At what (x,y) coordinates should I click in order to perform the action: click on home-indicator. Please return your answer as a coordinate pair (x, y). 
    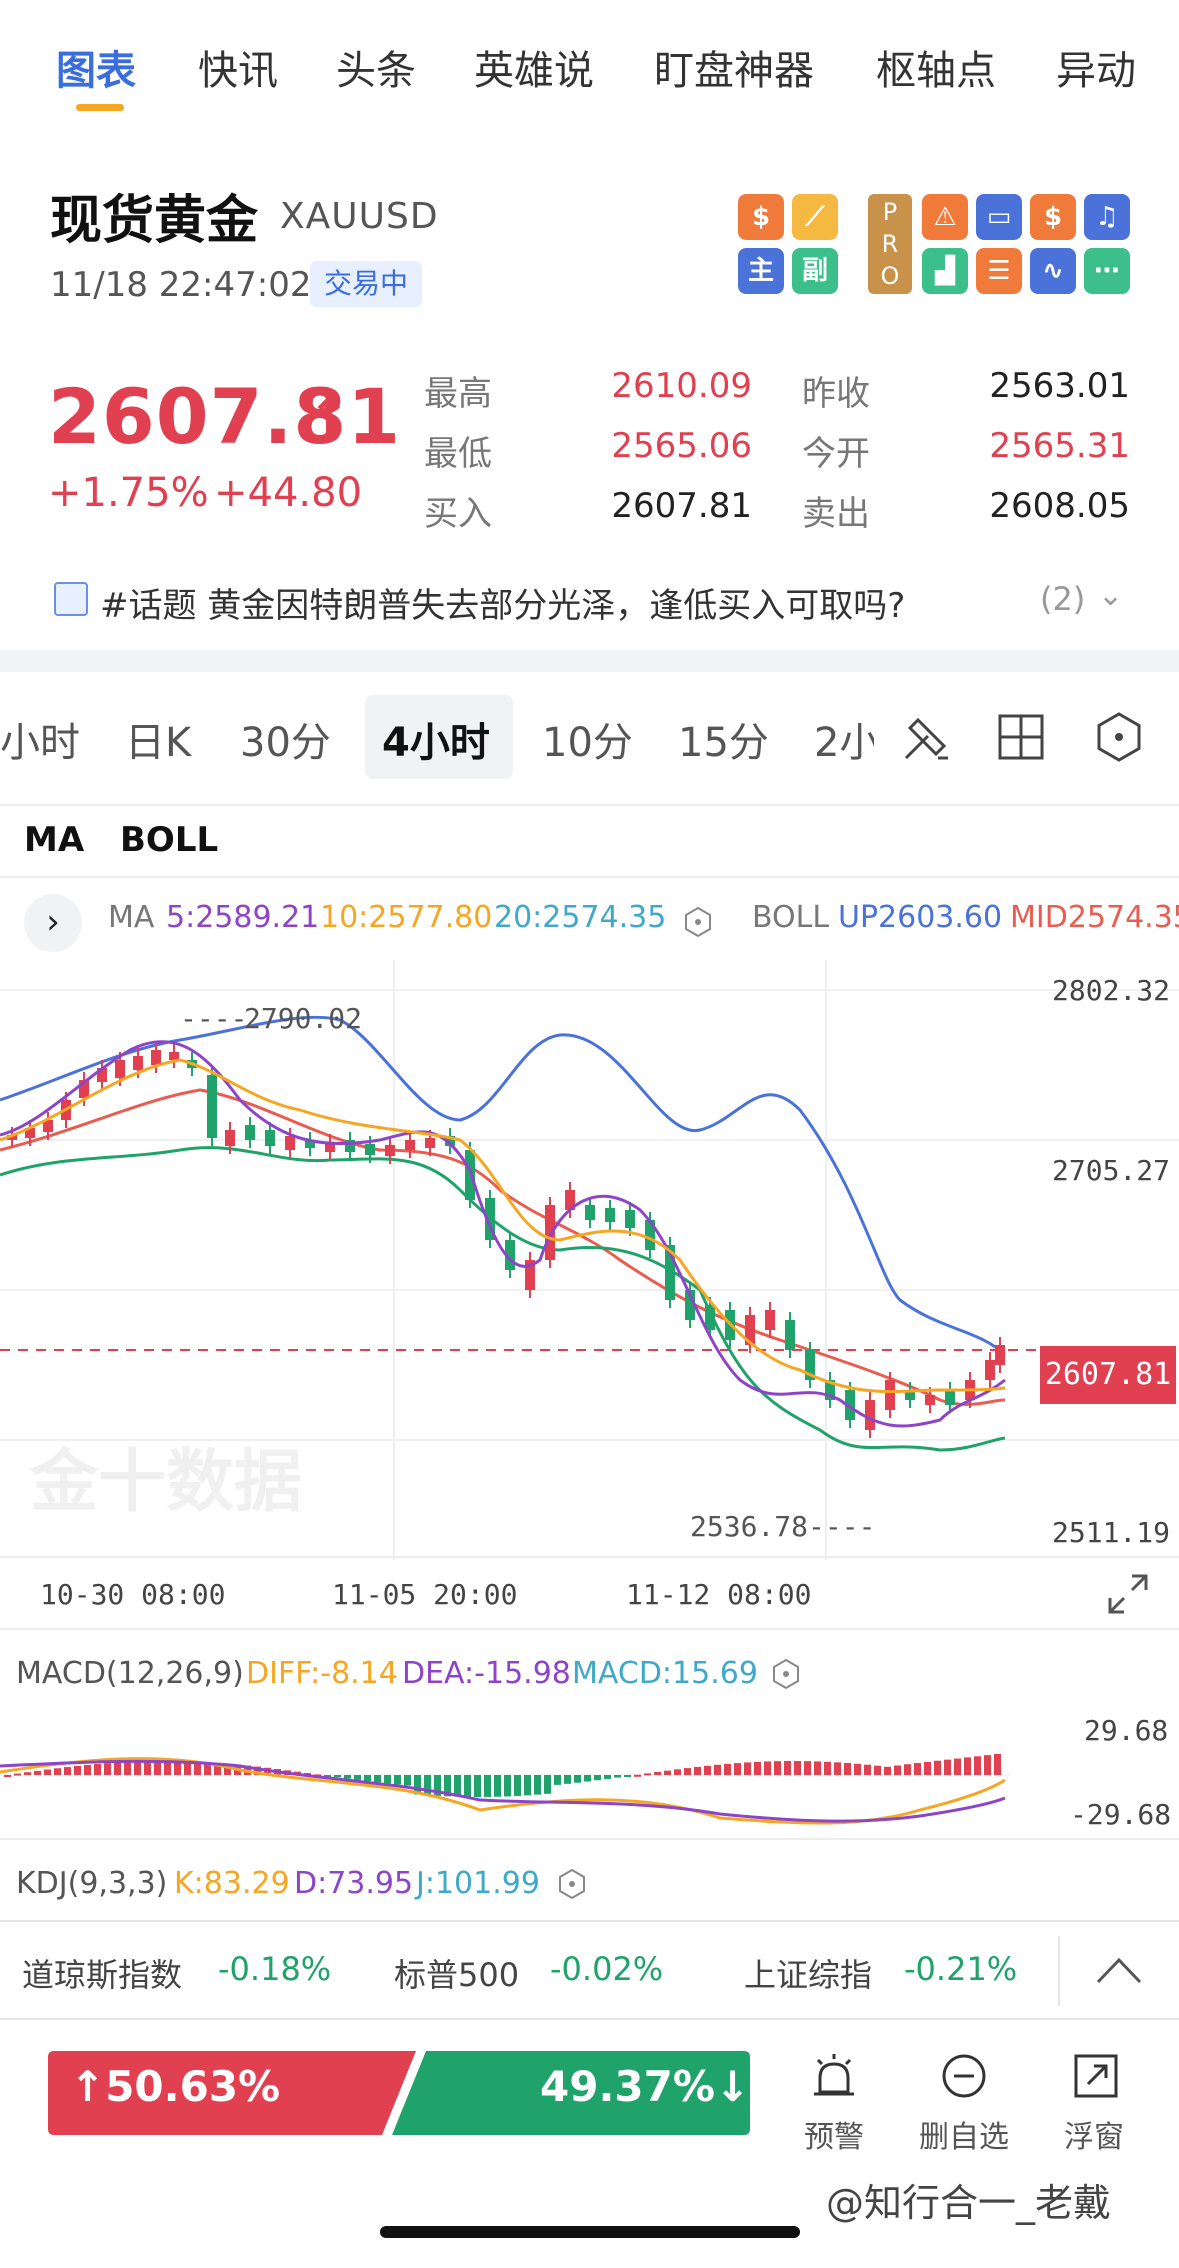
    Looking at the image, I should click on (590, 2232).